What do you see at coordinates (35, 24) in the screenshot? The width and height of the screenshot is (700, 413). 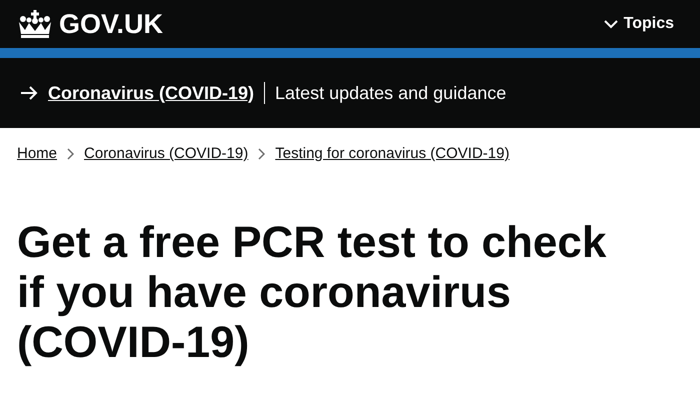 I see `crown-icon` at bounding box center [35, 24].